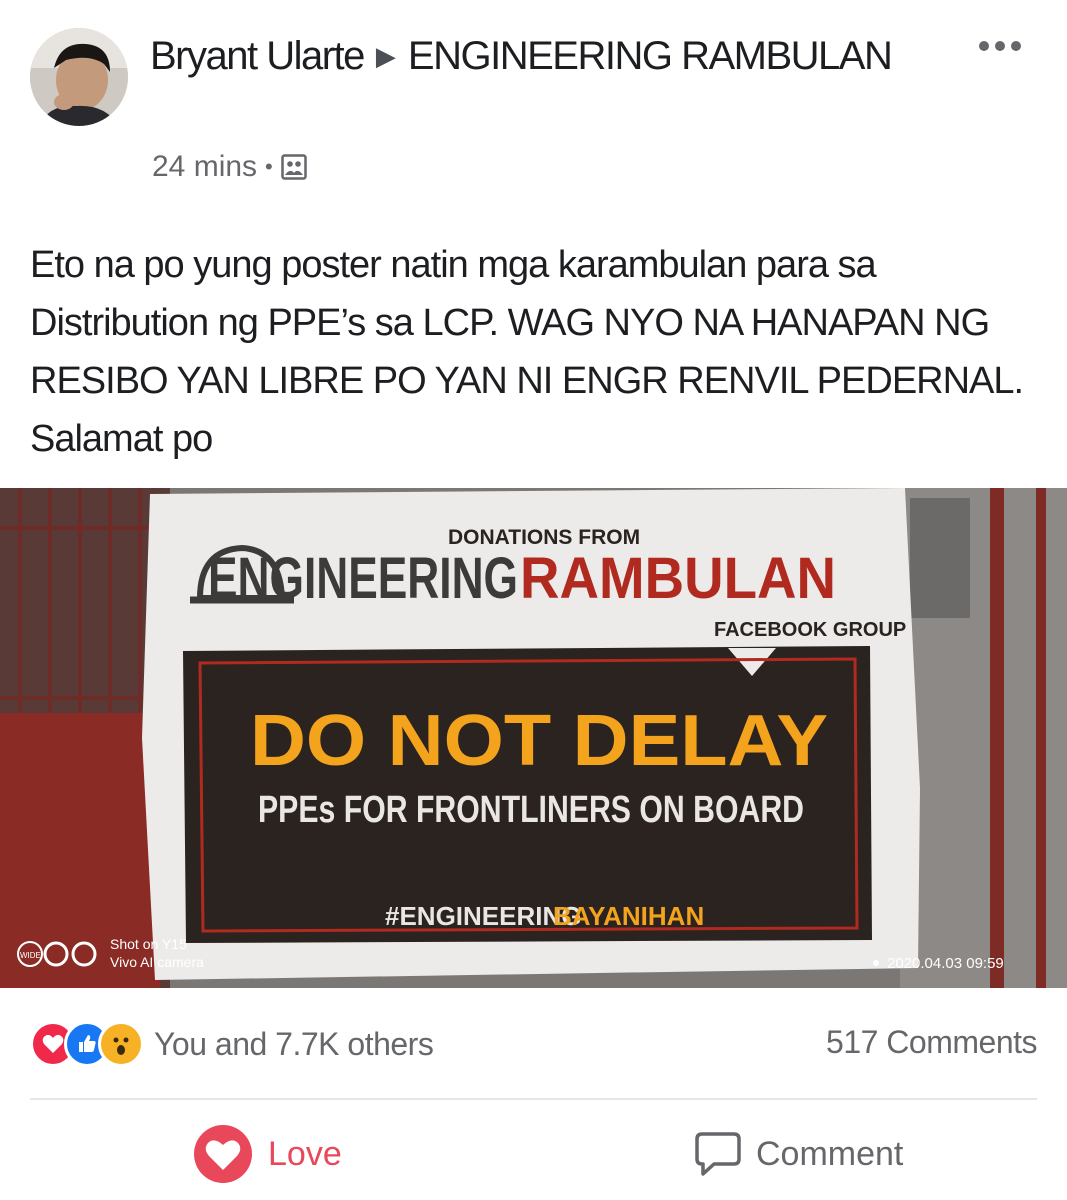 The image size is (1067, 1200). I want to click on avatar-image, so click(79, 77).